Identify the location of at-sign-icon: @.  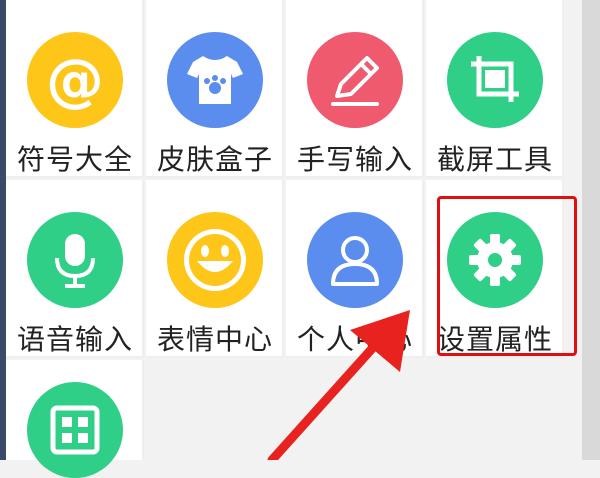
(75, 80).